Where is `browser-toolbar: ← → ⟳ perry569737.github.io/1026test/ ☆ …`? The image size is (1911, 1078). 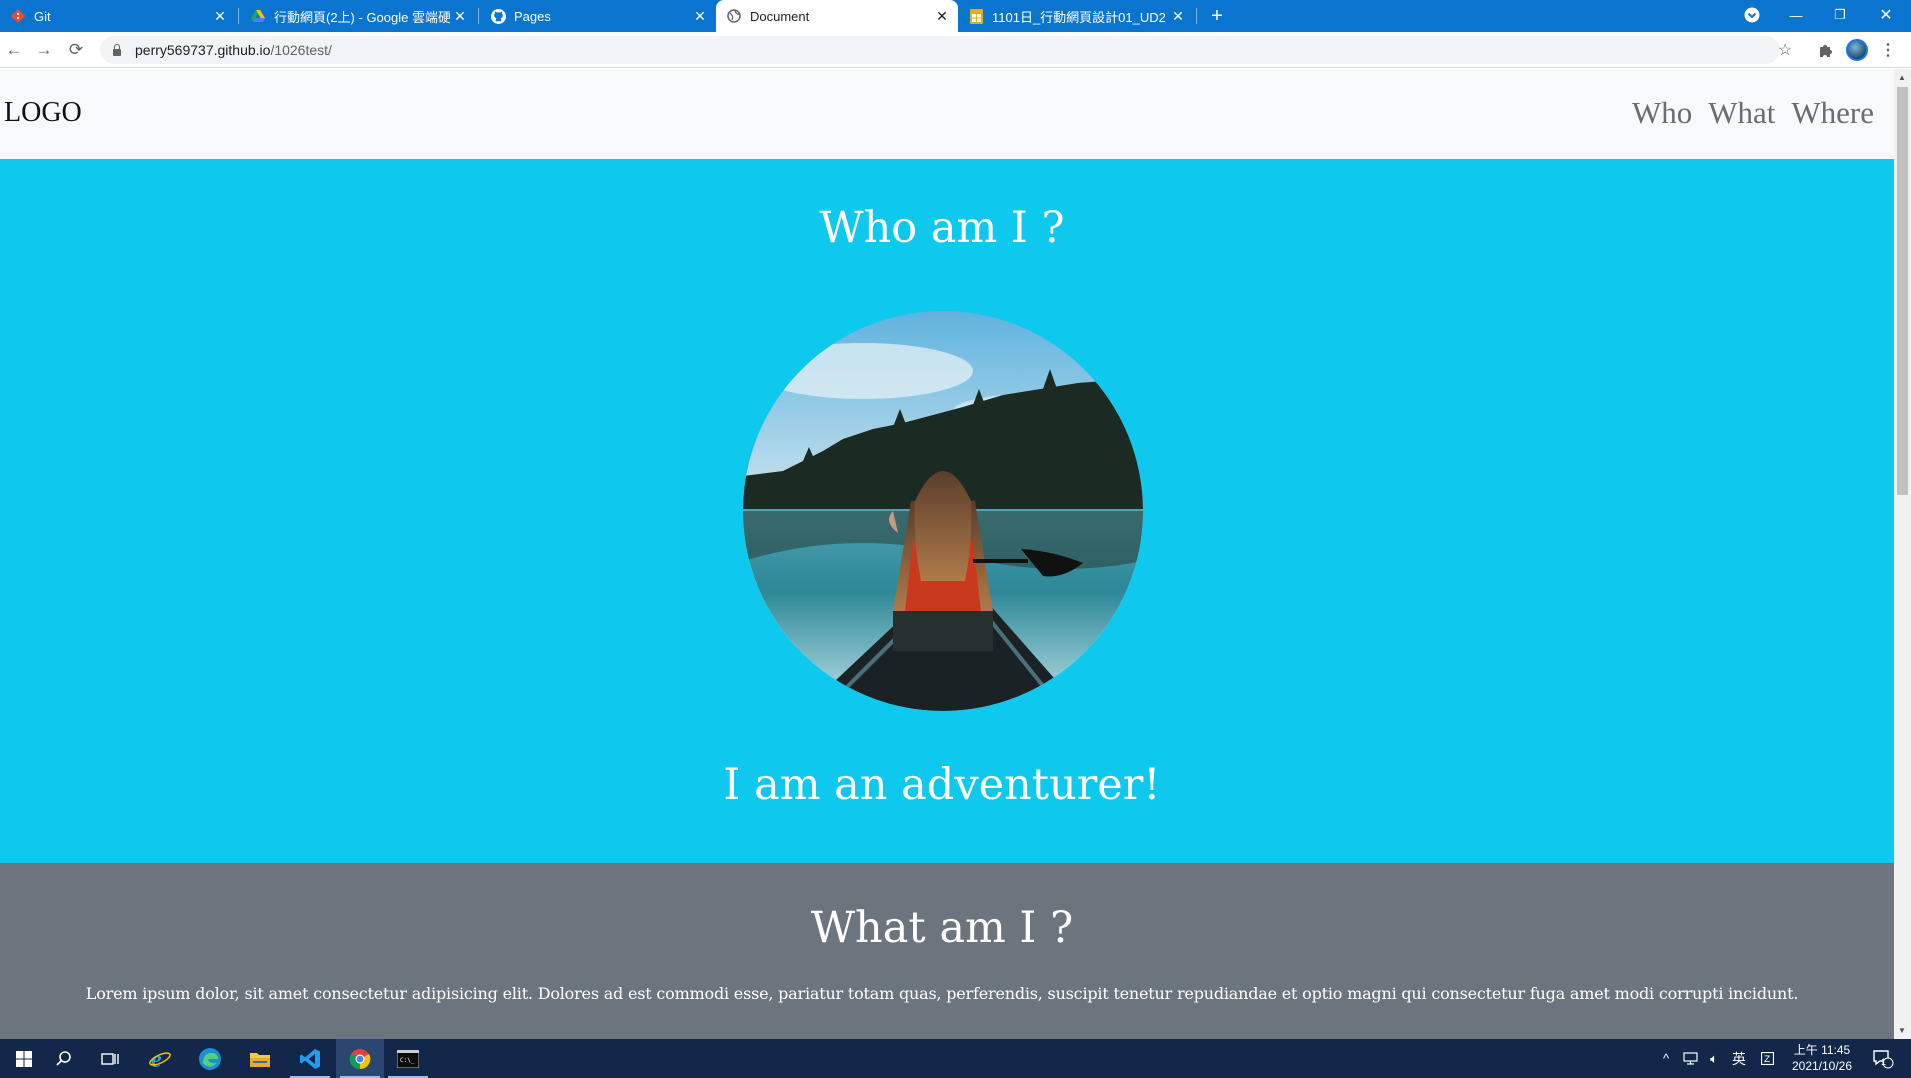 browser-toolbar: ← → ⟳ perry569737.github.io/1026test/ ☆ … is located at coordinates (955, 50).